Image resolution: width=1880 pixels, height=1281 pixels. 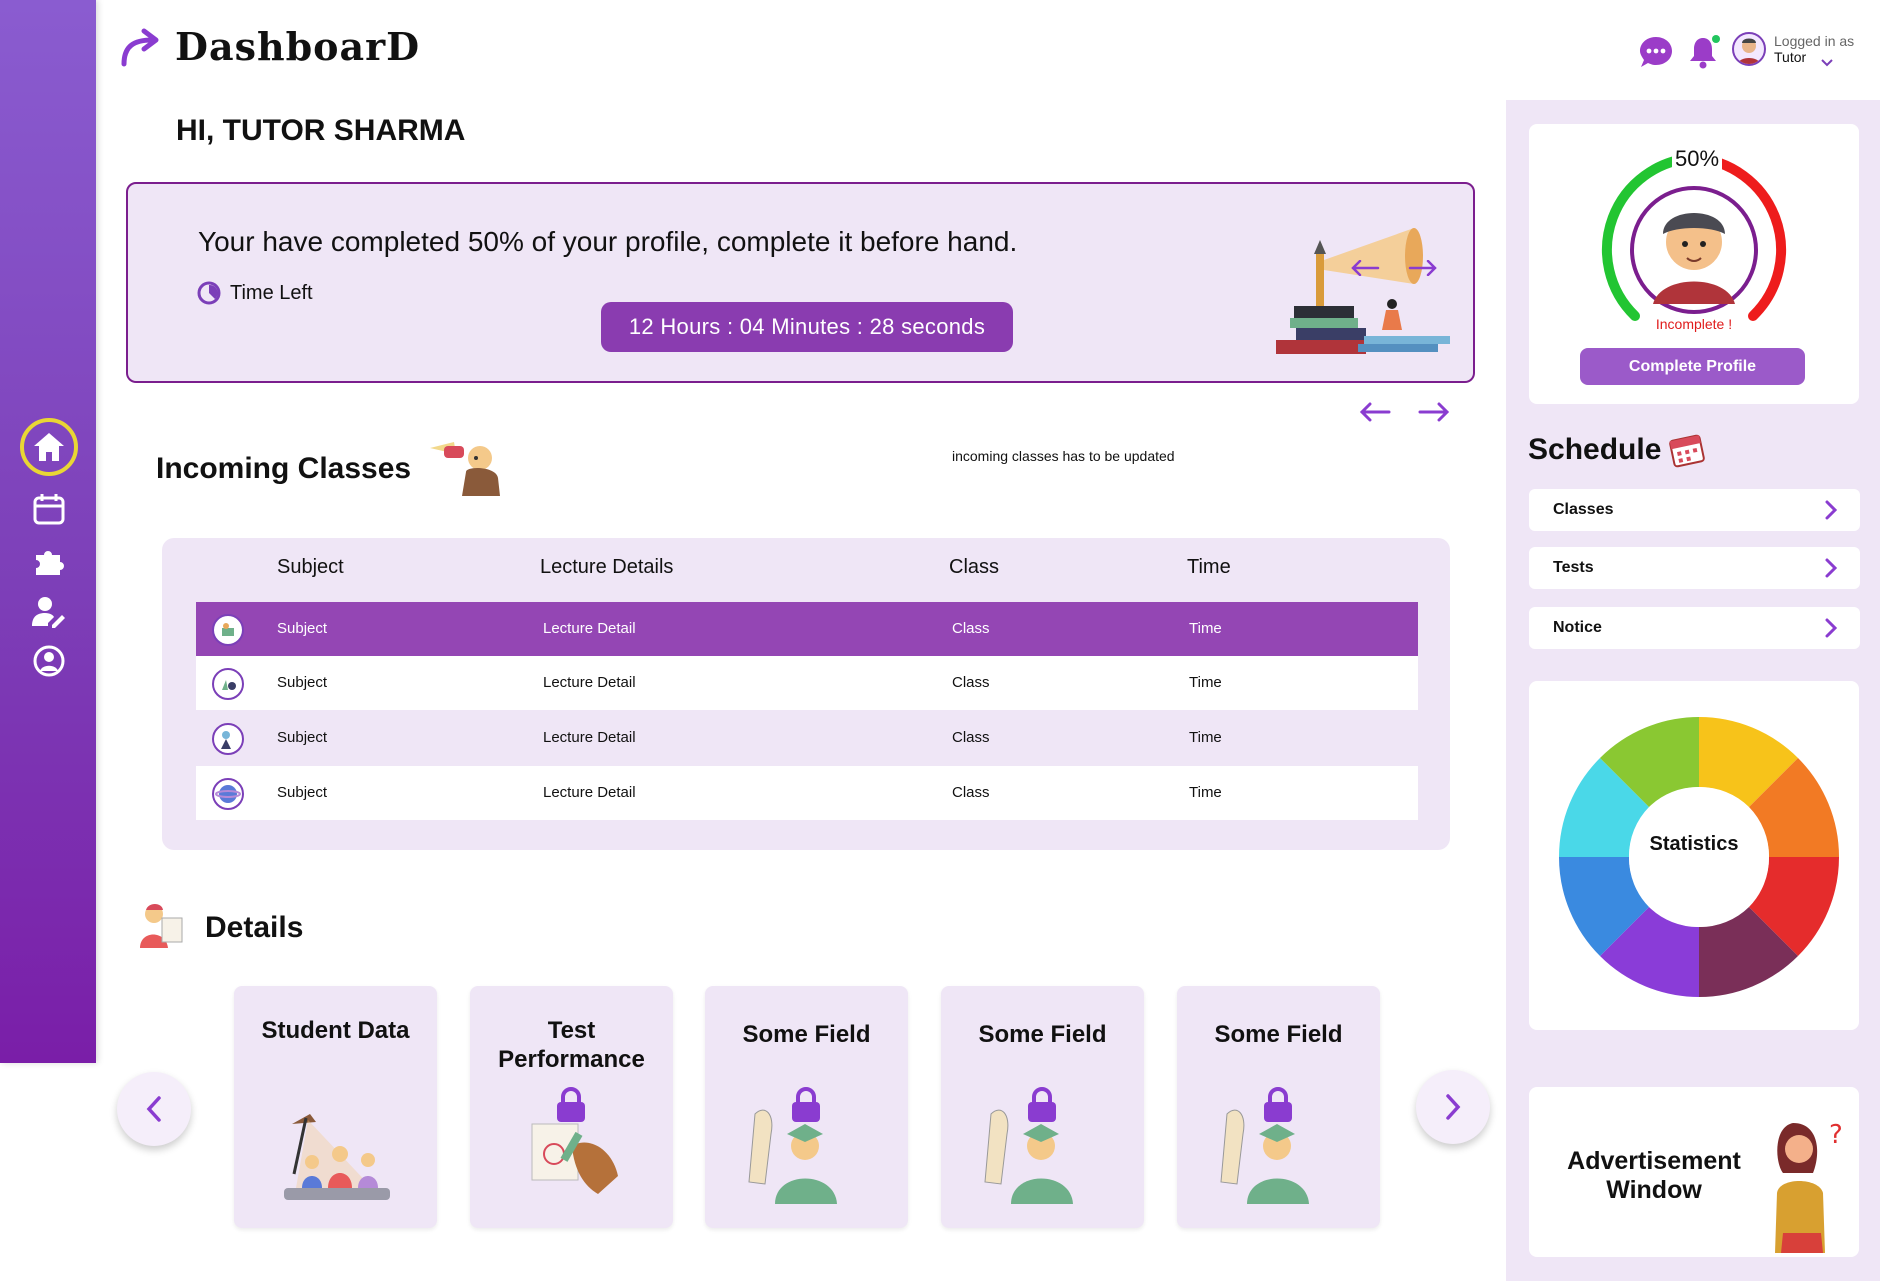 I want to click on avatar, so click(x=1749, y=49).